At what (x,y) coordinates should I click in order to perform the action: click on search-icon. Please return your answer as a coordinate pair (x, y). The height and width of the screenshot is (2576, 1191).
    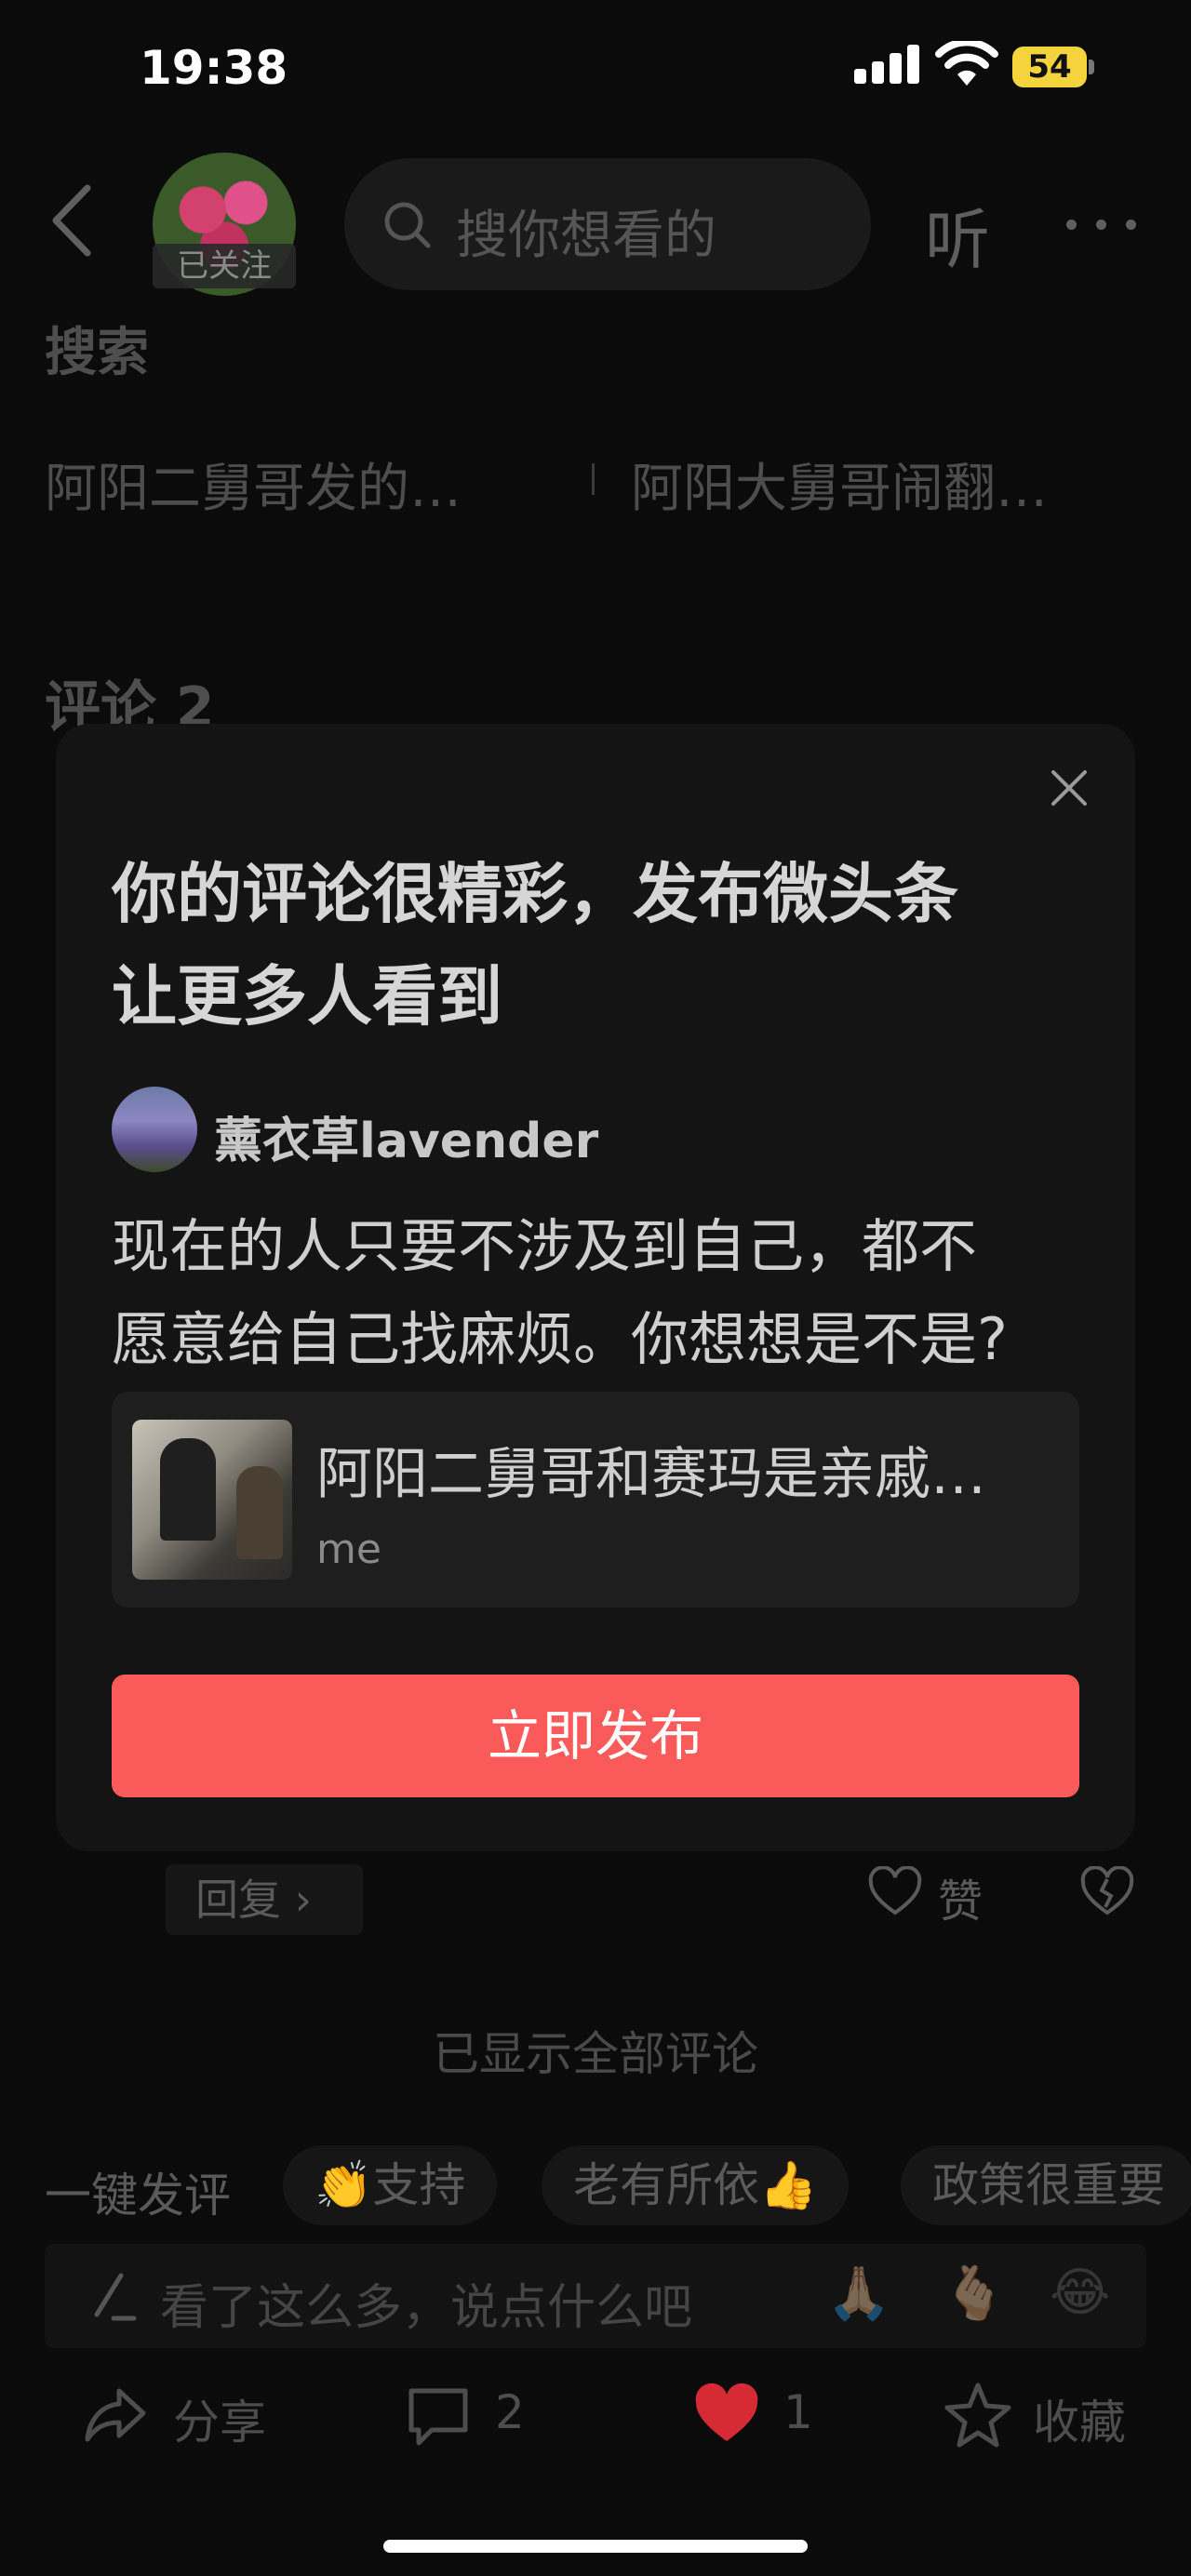
    Looking at the image, I should click on (407, 225).